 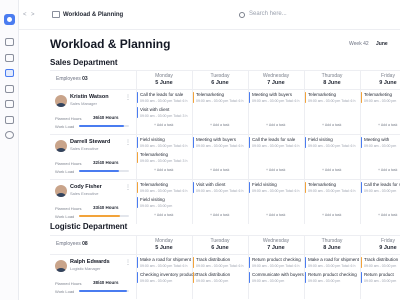 I want to click on day-date: 8 June, so click(x=332, y=248).